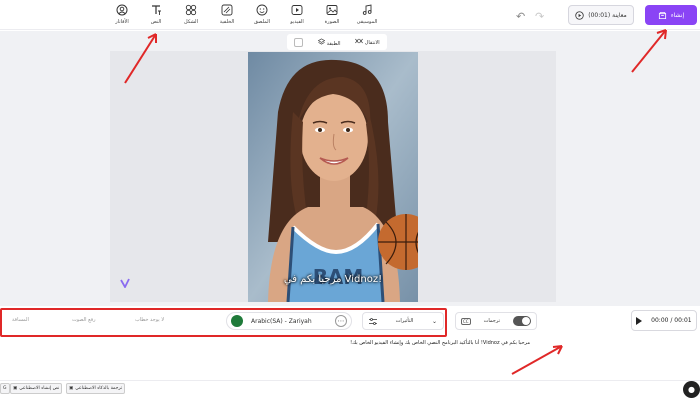 The width and height of the screenshot is (700, 400). I want to click on image-icon, so click(332, 10).